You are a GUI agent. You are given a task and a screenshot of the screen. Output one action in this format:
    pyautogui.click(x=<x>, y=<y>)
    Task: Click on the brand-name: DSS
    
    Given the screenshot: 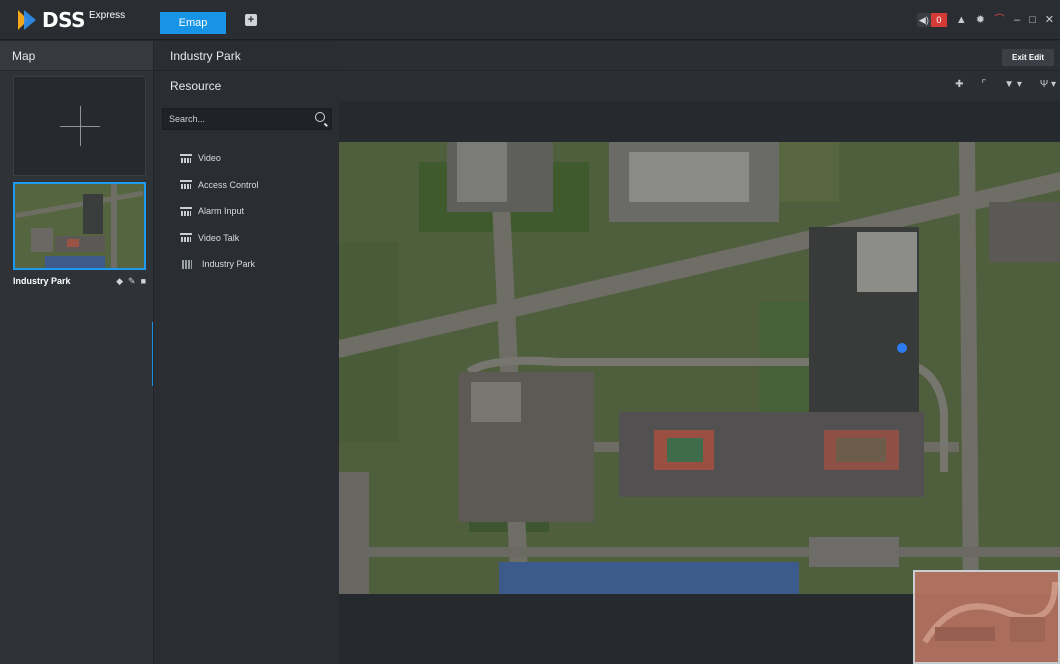 What is the action you would take?
    pyautogui.click(x=64, y=20)
    